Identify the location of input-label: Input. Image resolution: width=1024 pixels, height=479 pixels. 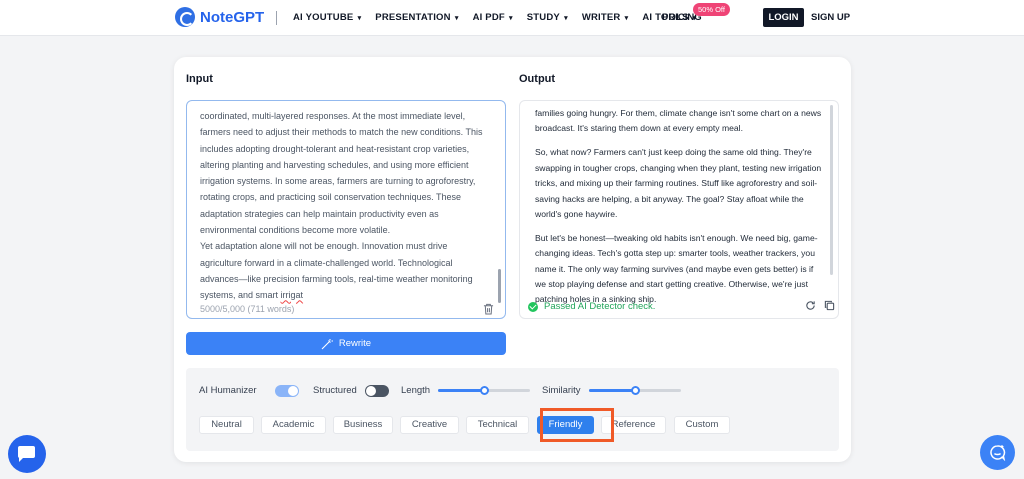
(199, 79).